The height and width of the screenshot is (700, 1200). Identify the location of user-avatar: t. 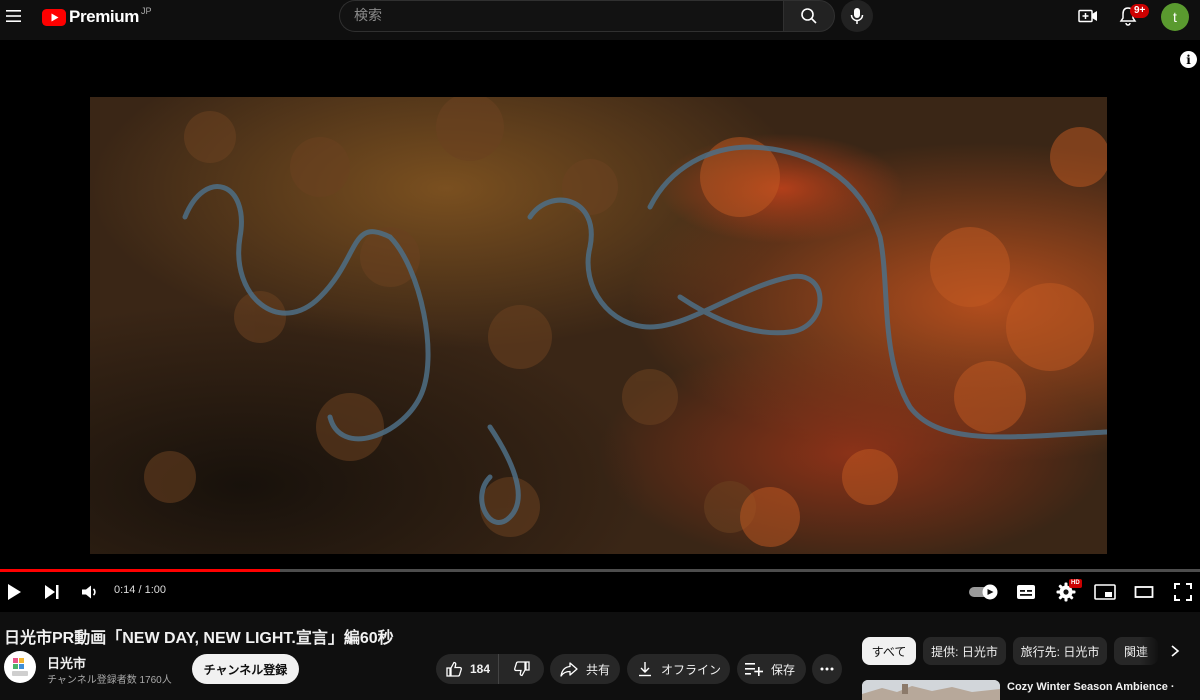
(1175, 17).